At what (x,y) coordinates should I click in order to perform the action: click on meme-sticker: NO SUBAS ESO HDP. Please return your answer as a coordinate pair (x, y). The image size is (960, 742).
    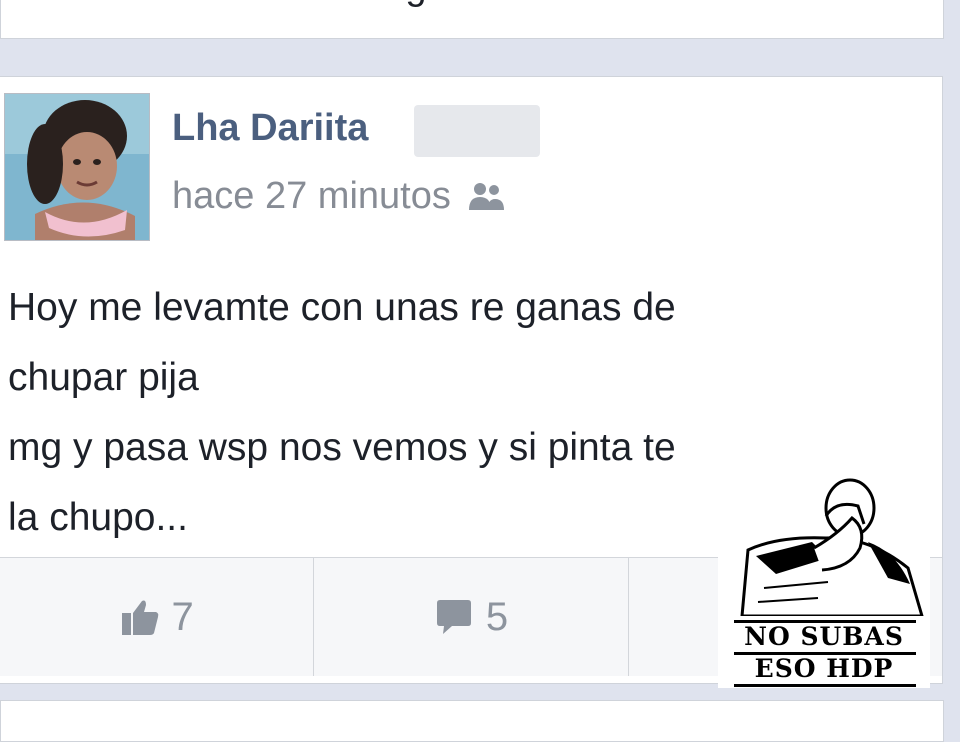
    Looking at the image, I should click on (824, 583).